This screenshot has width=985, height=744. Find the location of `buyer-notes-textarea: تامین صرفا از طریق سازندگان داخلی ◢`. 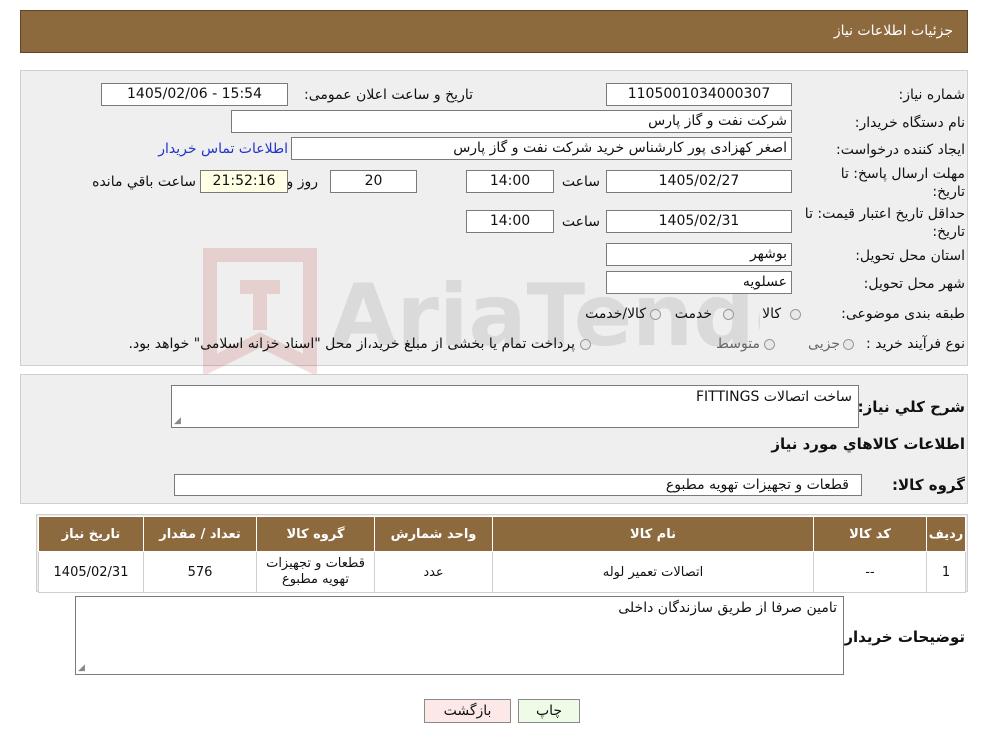

buyer-notes-textarea: تامین صرفا از طریق سازندگان داخلی ◢ is located at coordinates (459, 635).